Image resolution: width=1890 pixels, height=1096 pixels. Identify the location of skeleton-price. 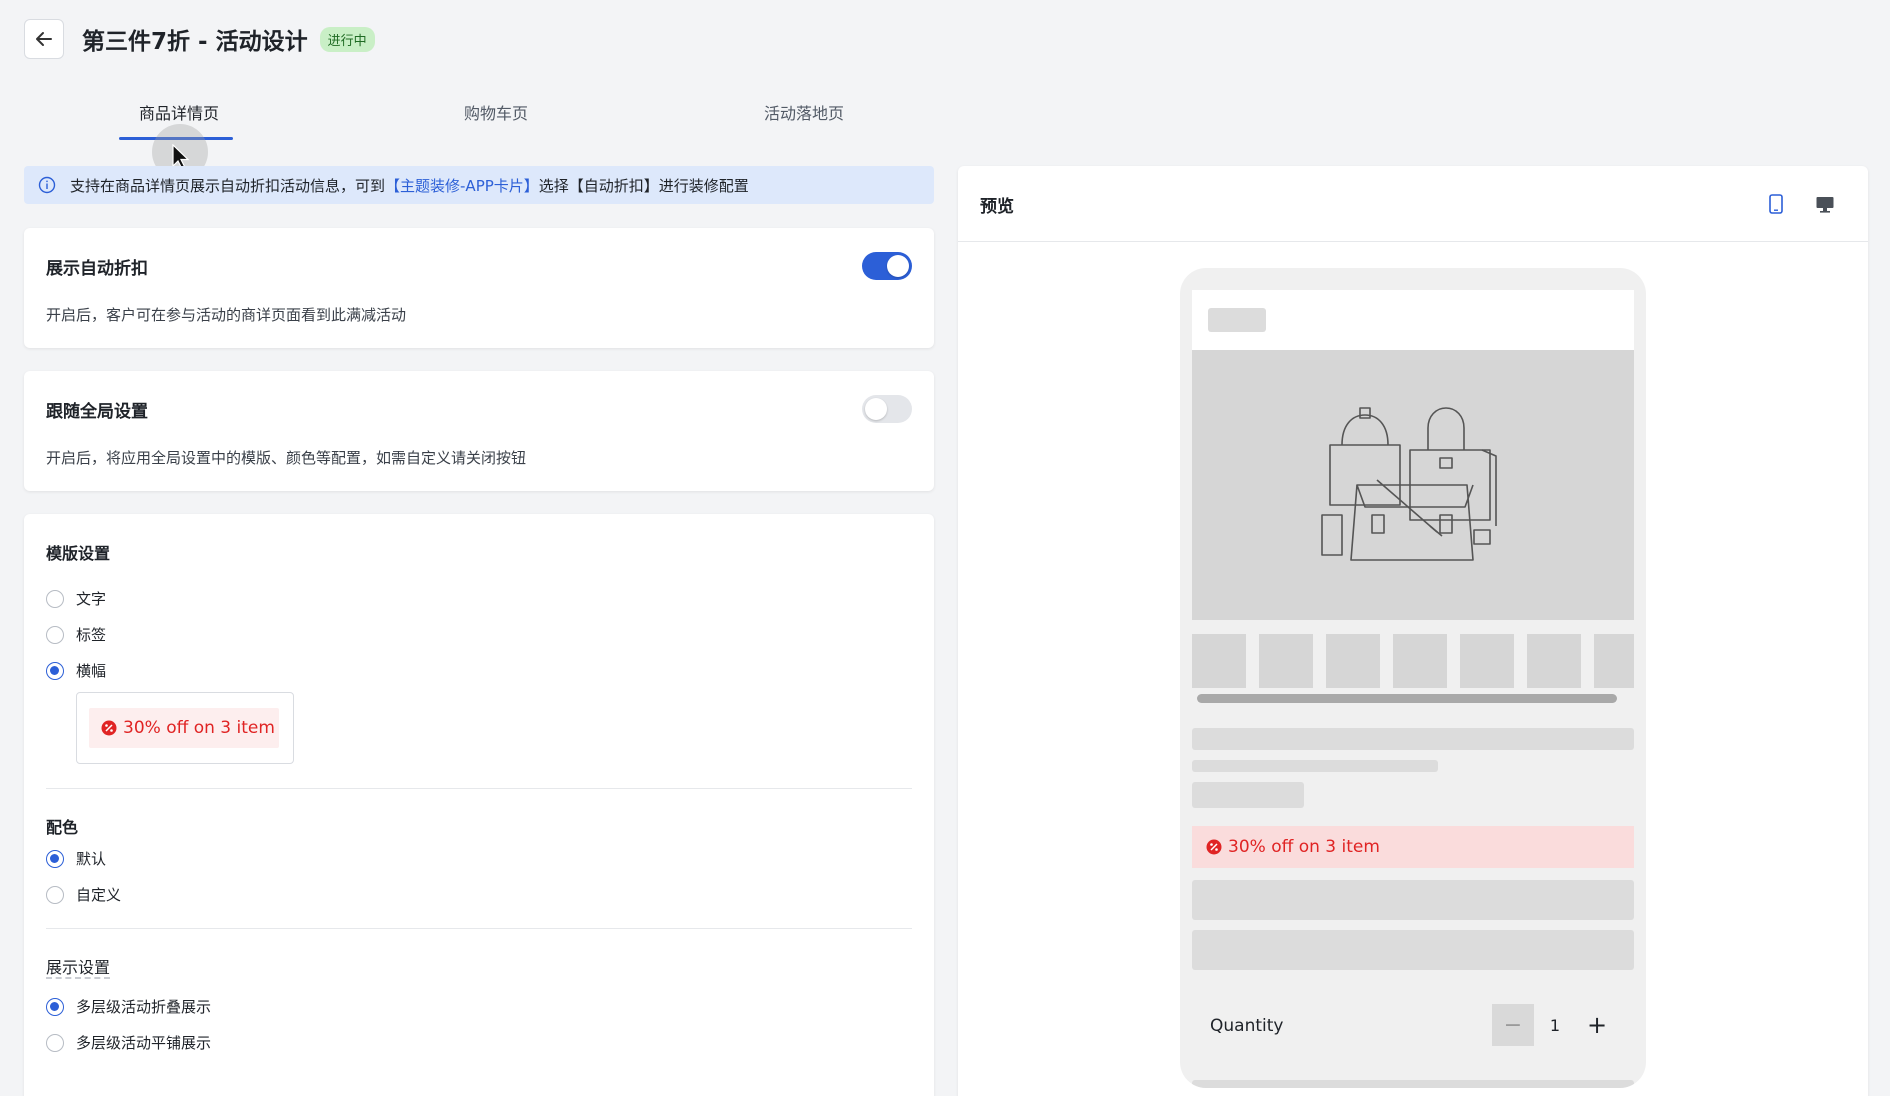
(1248, 795).